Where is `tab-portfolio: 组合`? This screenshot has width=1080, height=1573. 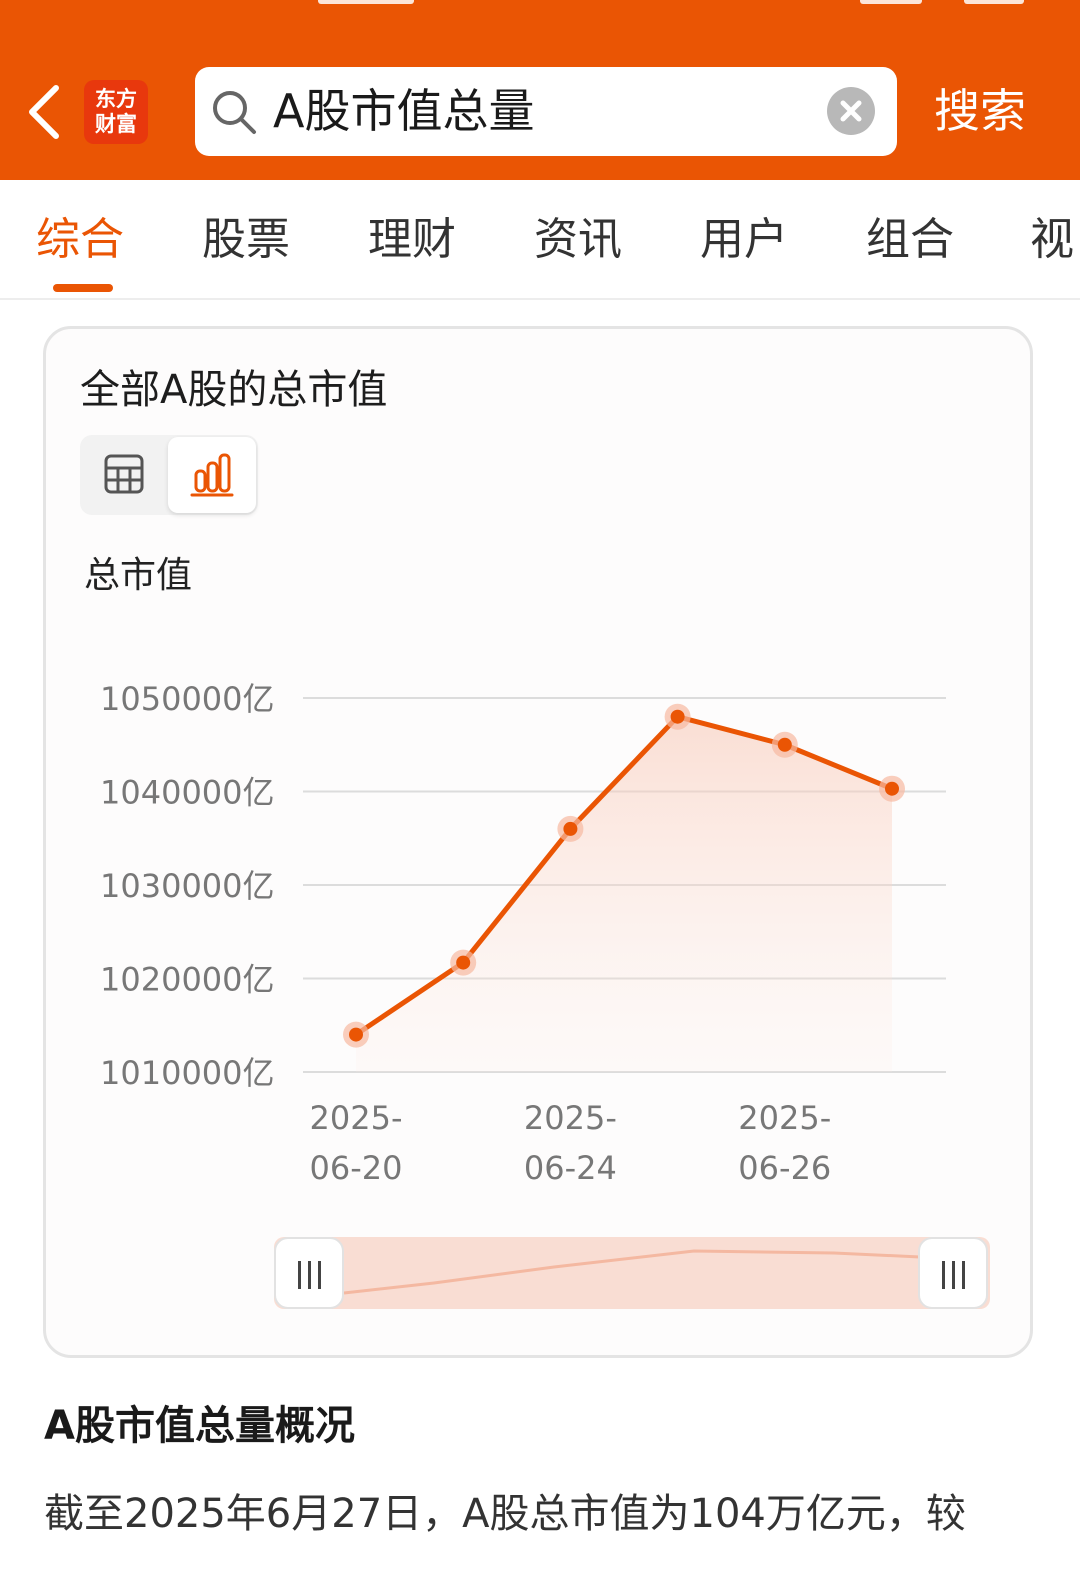 tab-portfolio: 组合 is located at coordinates (910, 240).